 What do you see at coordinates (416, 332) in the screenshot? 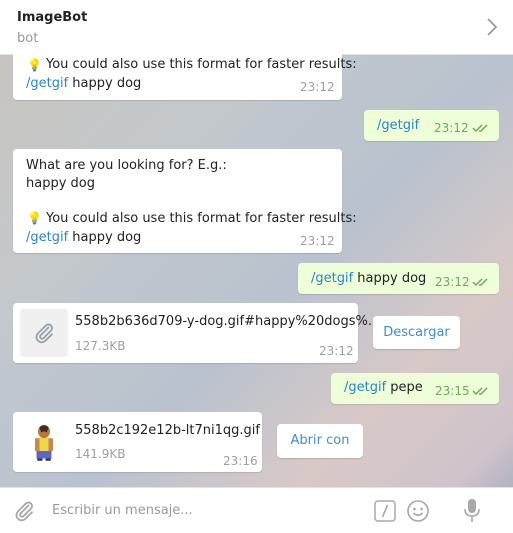
I see `download-button: Descargar` at bounding box center [416, 332].